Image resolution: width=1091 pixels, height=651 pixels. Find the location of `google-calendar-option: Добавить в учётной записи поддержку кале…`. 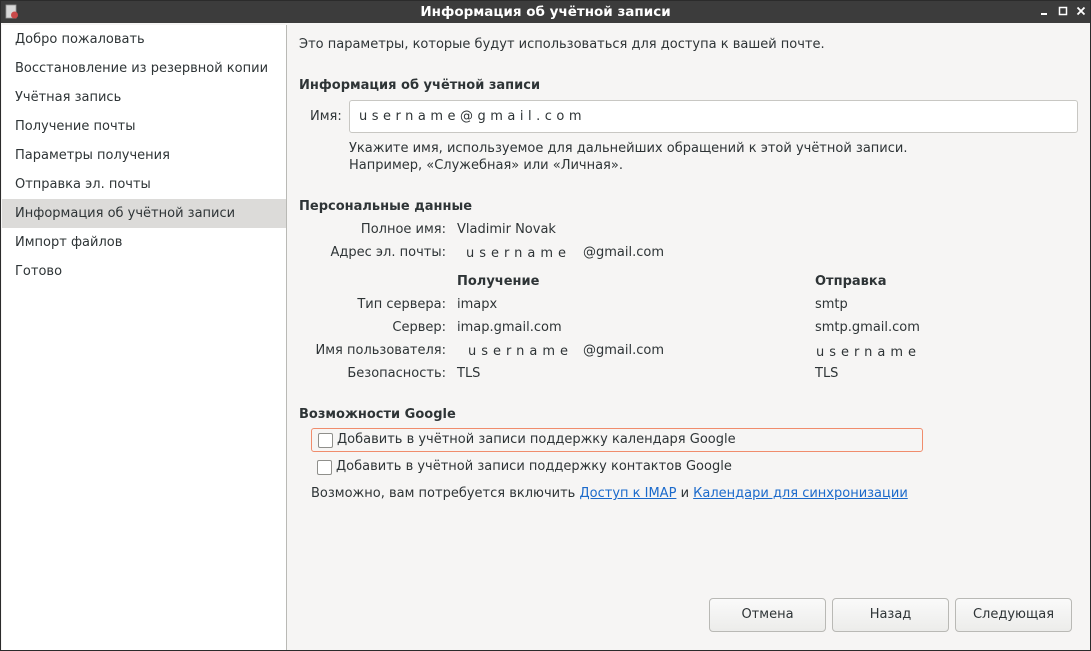

google-calendar-option: Добавить в учётной записи поддержку кале… is located at coordinates (617, 440).